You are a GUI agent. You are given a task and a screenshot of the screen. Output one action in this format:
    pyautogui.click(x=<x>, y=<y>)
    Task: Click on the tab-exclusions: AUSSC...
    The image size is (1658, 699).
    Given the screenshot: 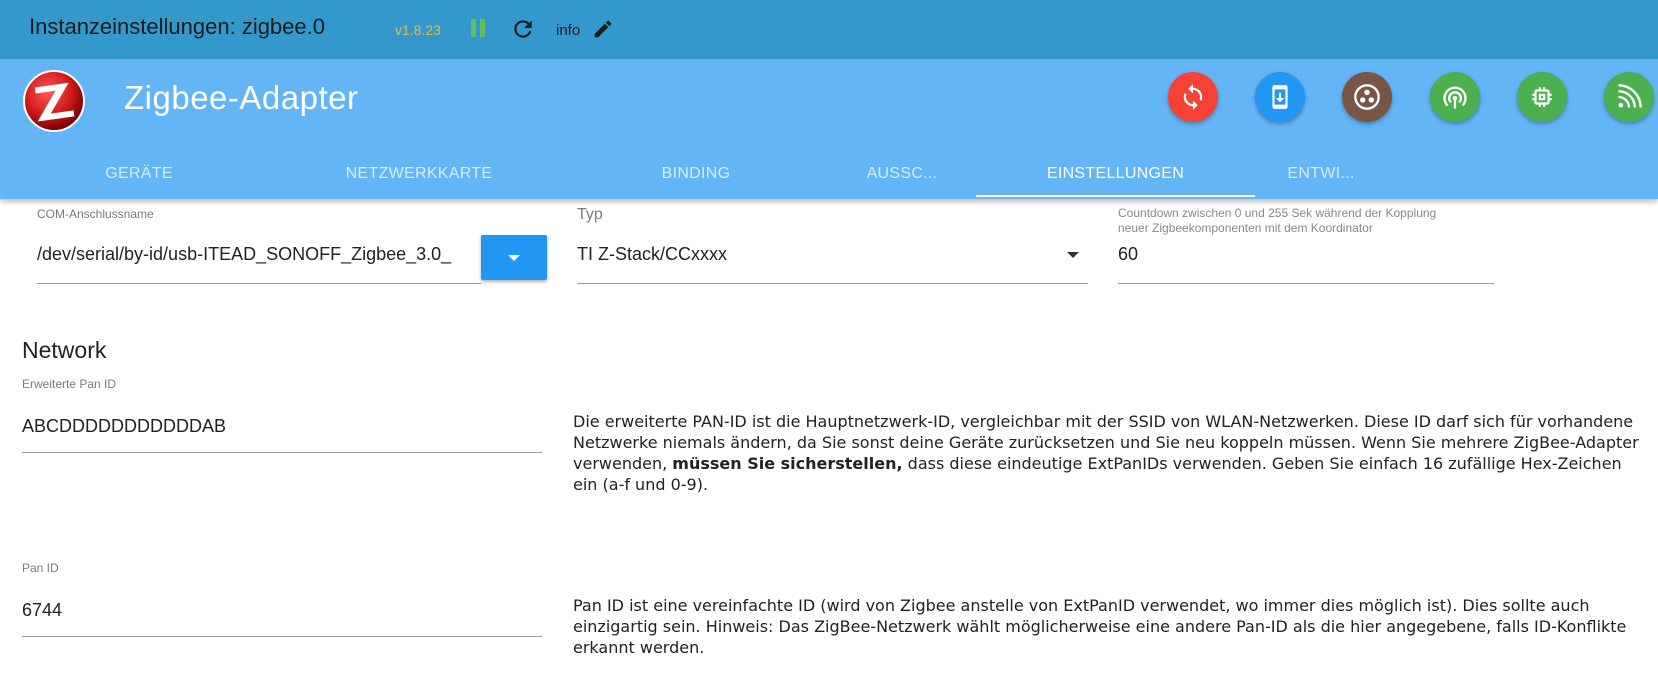 What is the action you would take?
    pyautogui.click(x=902, y=177)
    